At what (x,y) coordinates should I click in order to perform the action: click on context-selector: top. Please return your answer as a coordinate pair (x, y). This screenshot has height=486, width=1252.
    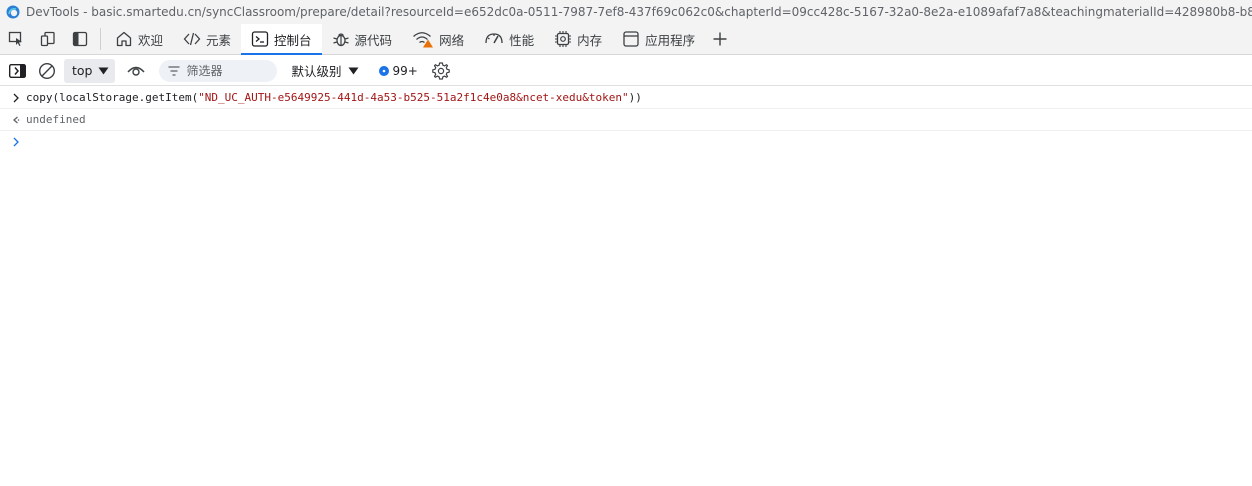
    Looking at the image, I should click on (90, 70).